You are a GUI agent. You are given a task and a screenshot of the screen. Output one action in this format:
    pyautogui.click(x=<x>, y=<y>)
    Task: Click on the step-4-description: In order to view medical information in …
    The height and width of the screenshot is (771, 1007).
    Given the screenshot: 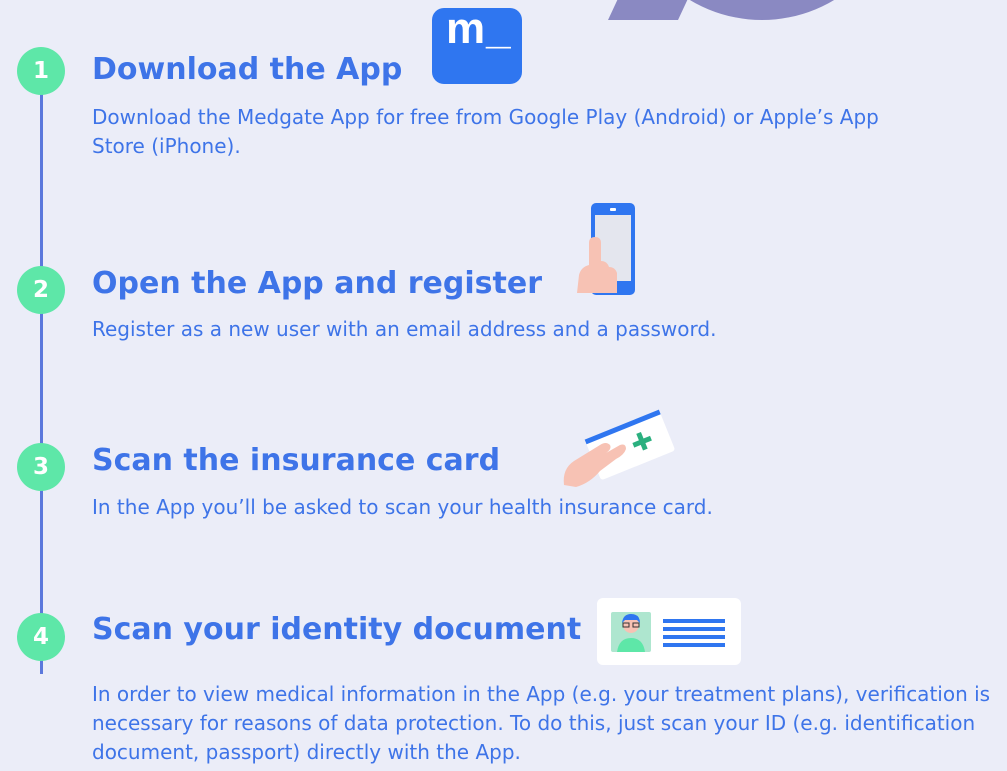 What is the action you would take?
    pyautogui.click(x=541, y=723)
    